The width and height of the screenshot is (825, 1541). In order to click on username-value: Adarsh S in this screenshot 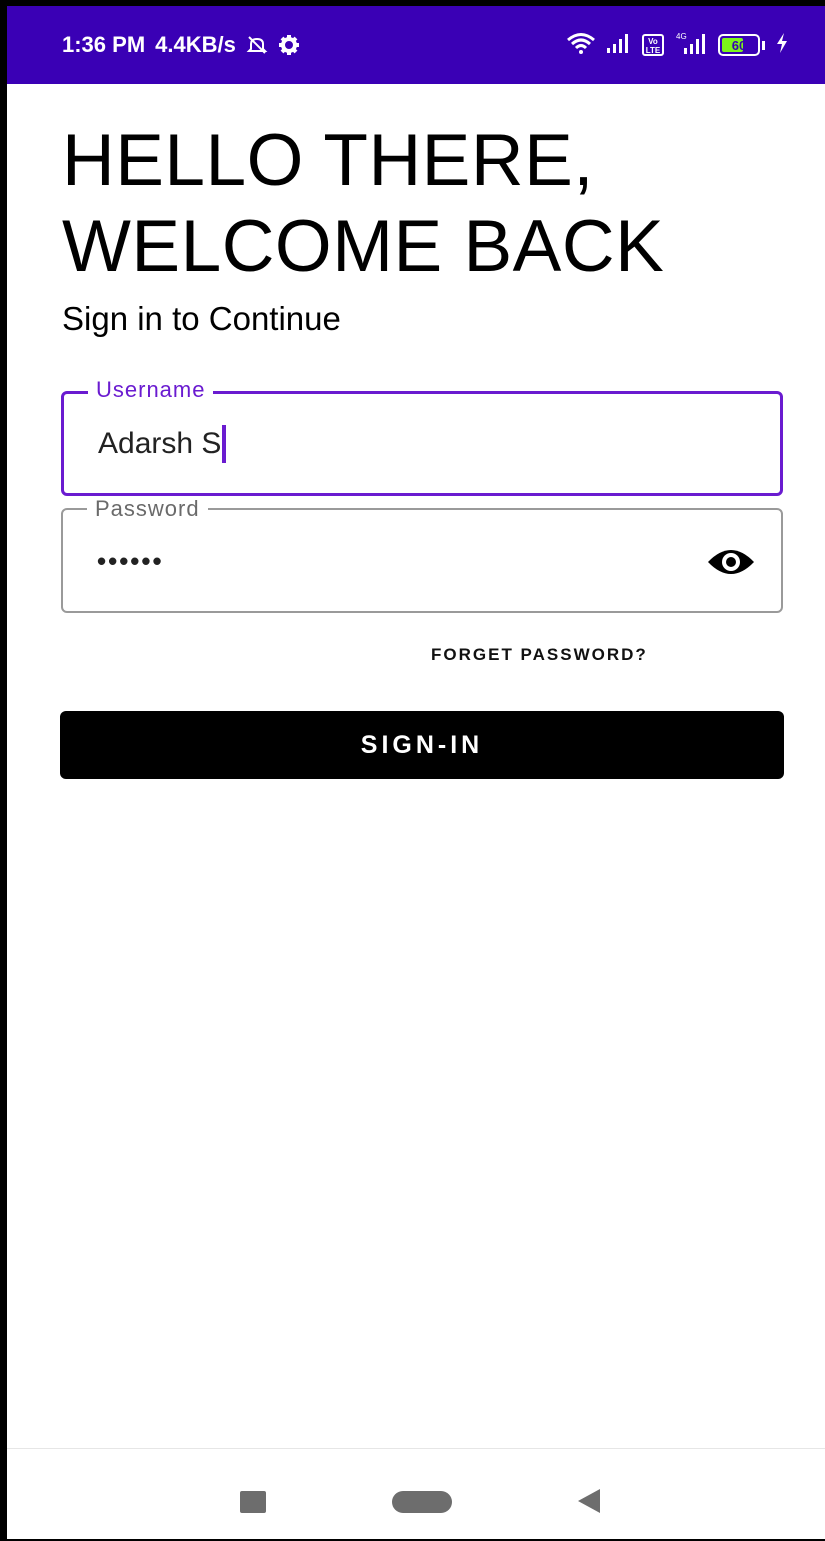, I will do `click(160, 443)`.